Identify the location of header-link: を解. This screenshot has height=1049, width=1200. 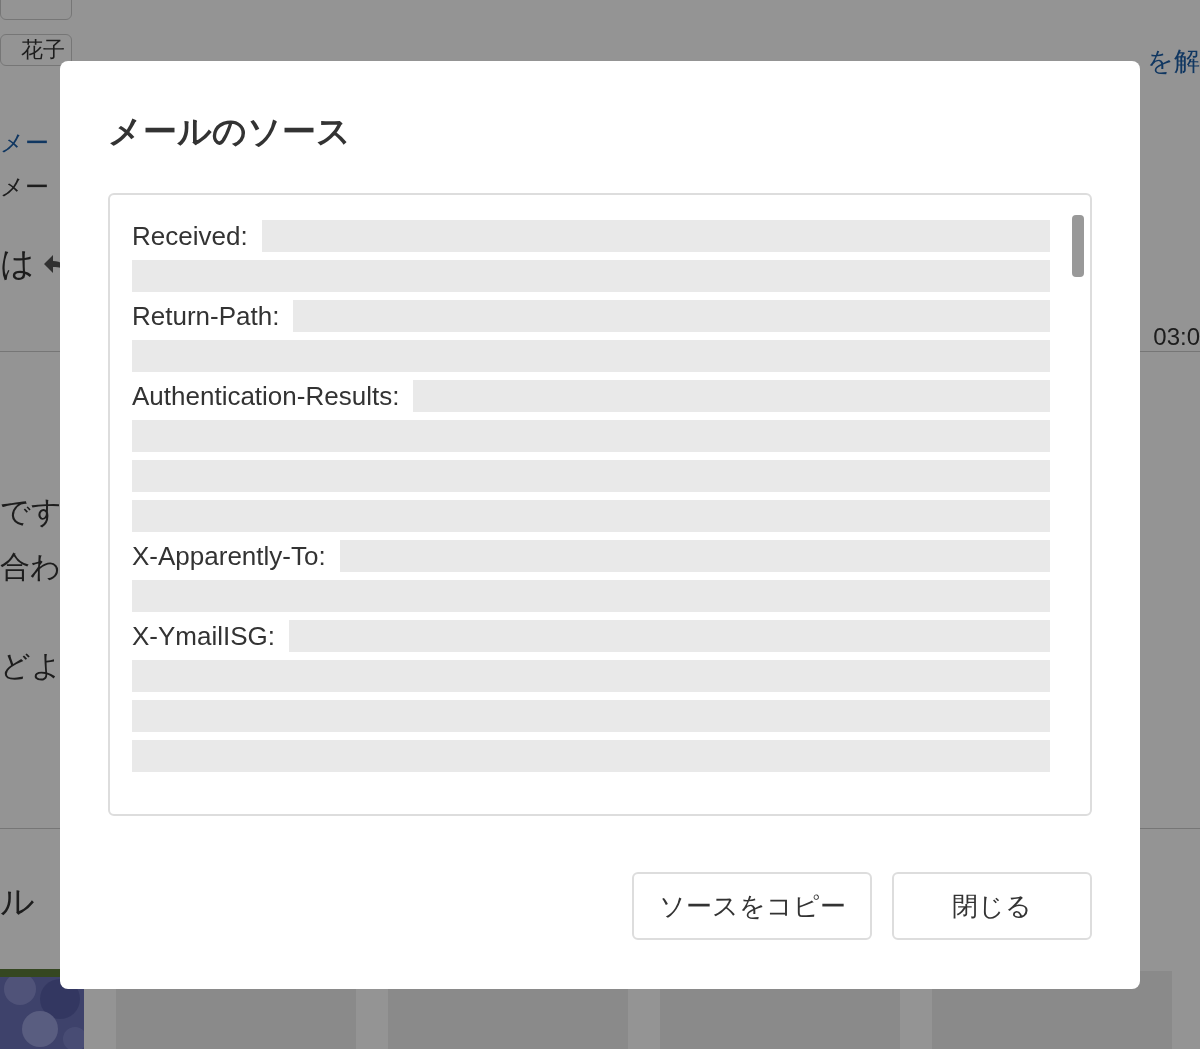
(1173, 85).